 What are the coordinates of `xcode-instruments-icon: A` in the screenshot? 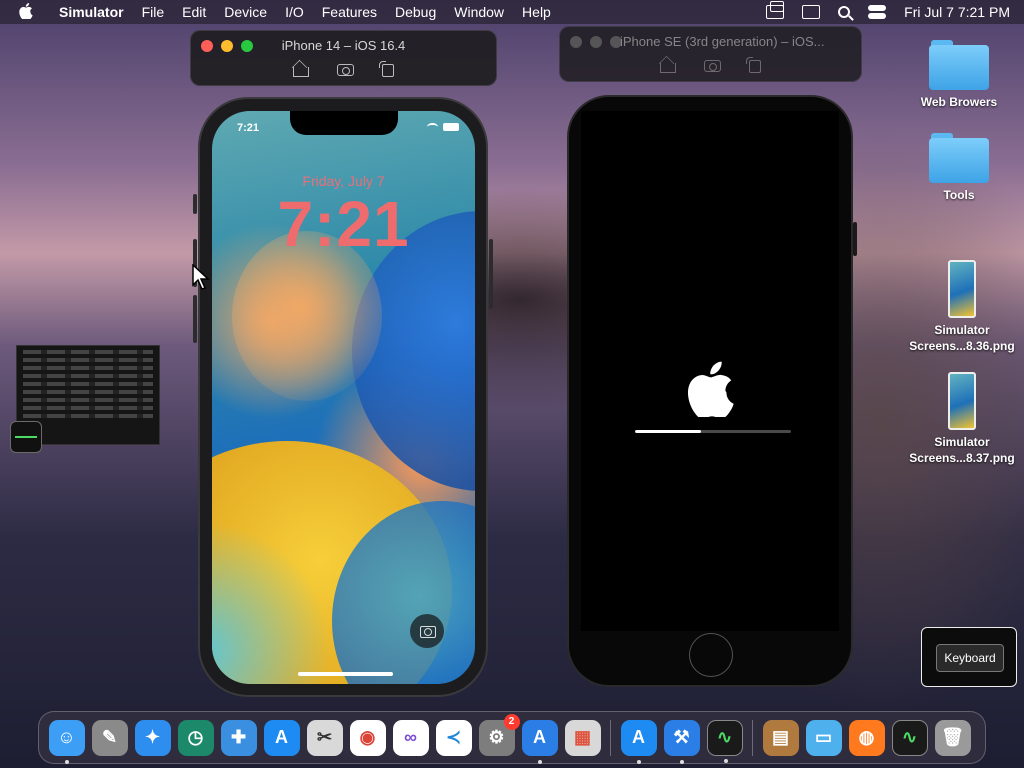 It's located at (539, 741).